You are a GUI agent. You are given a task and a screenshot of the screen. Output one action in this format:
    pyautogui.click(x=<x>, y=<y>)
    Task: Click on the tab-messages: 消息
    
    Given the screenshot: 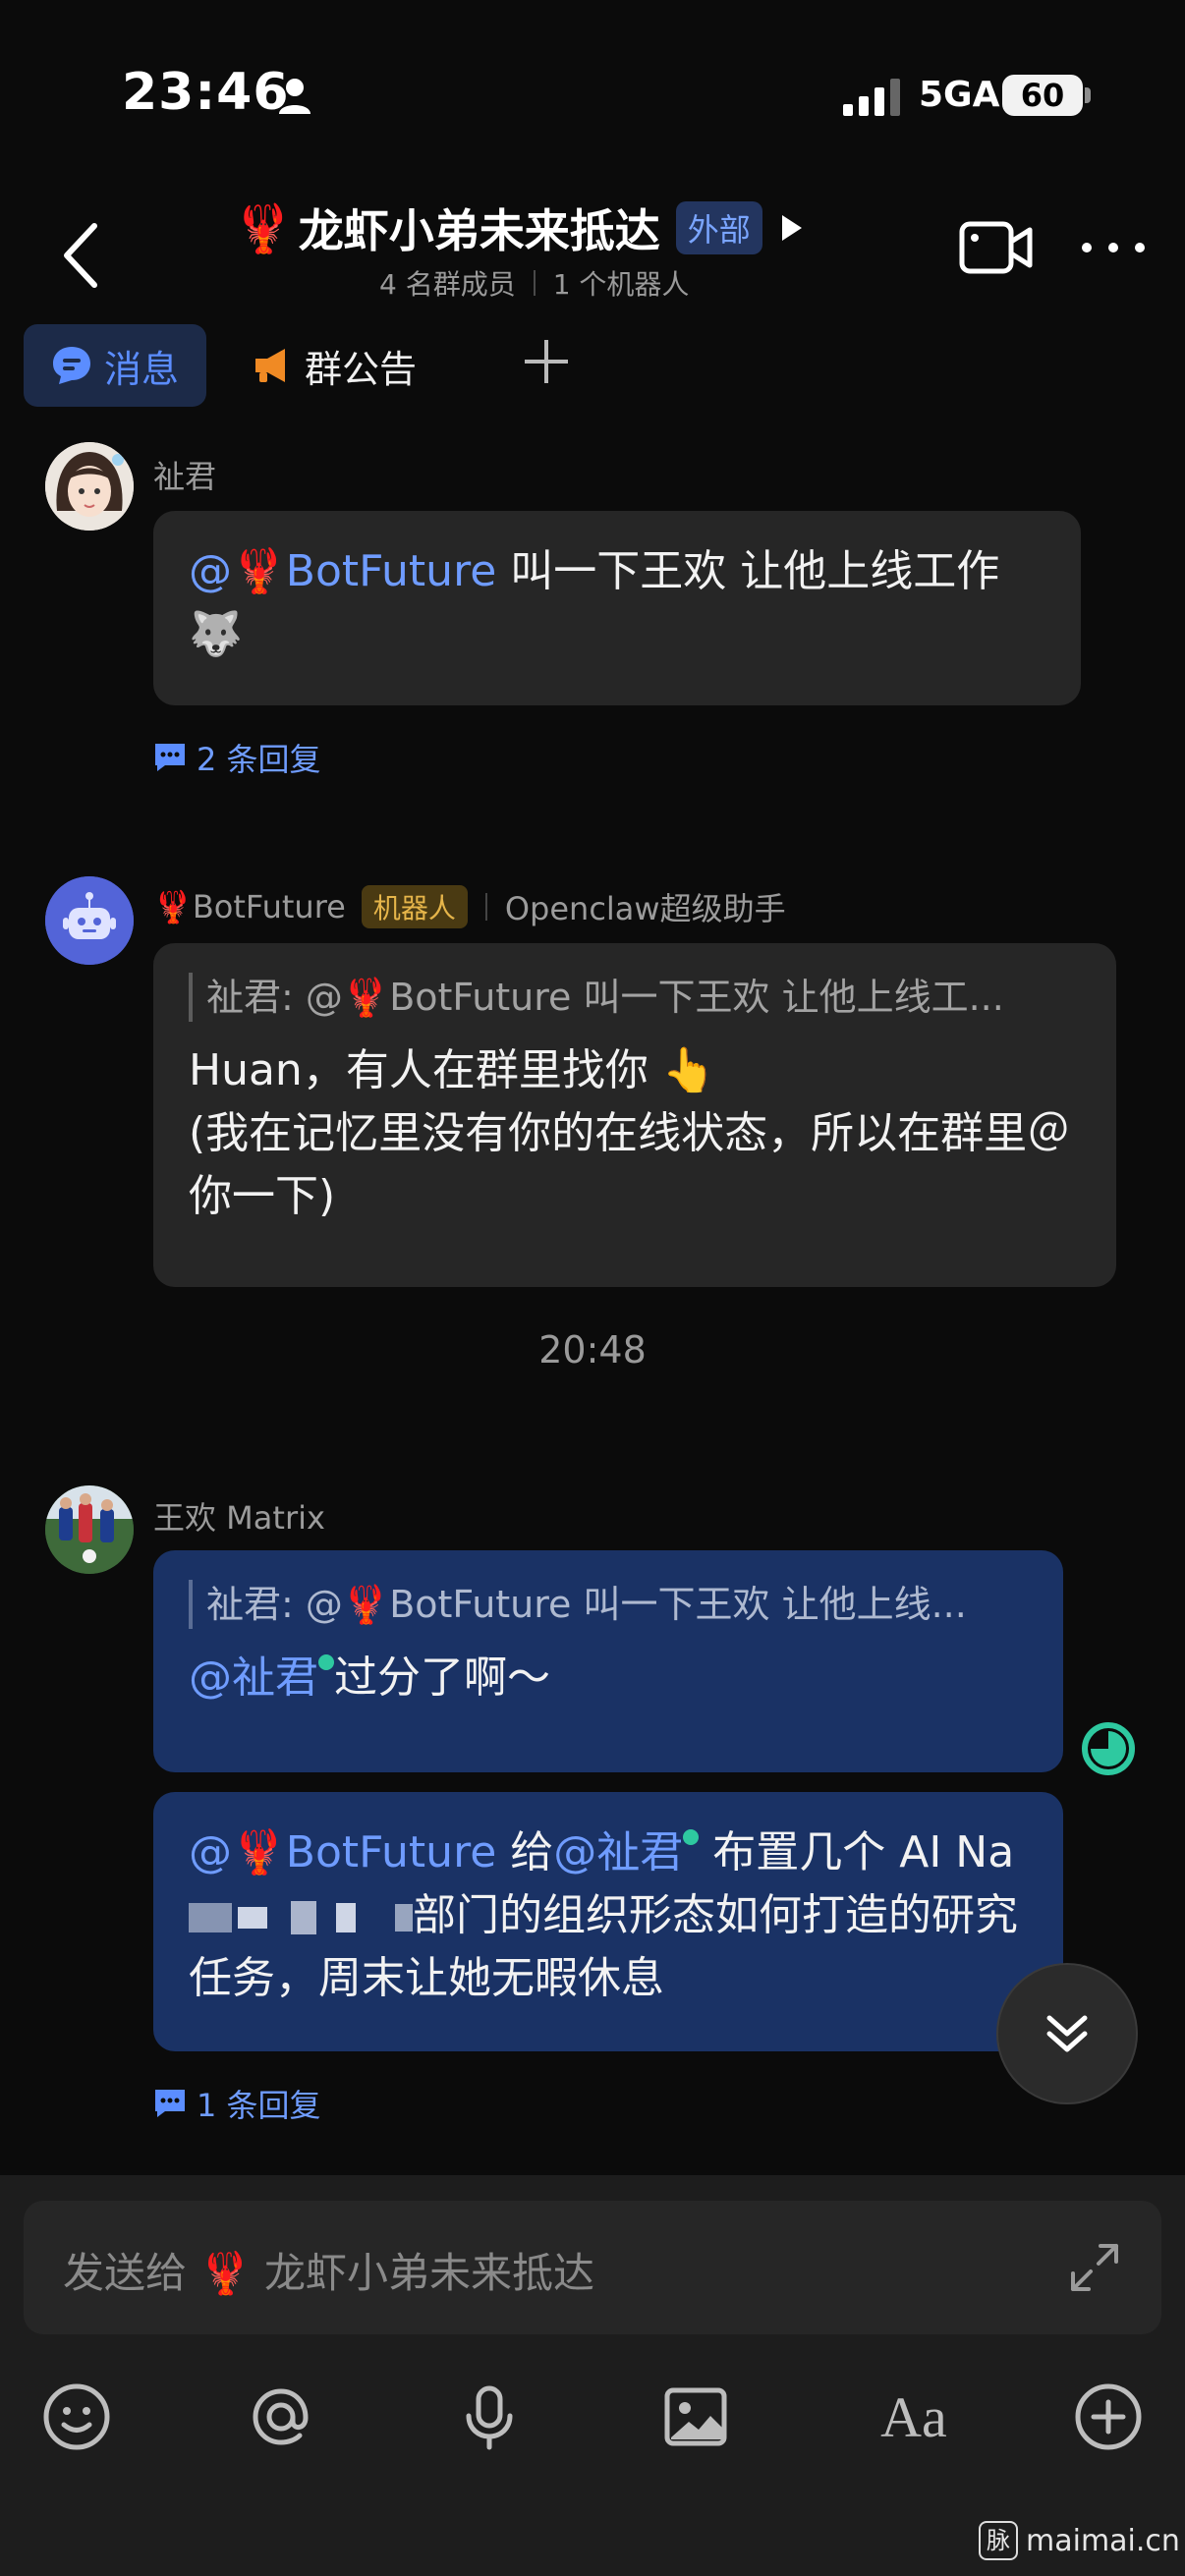 What is the action you would take?
    pyautogui.click(x=115, y=365)
    